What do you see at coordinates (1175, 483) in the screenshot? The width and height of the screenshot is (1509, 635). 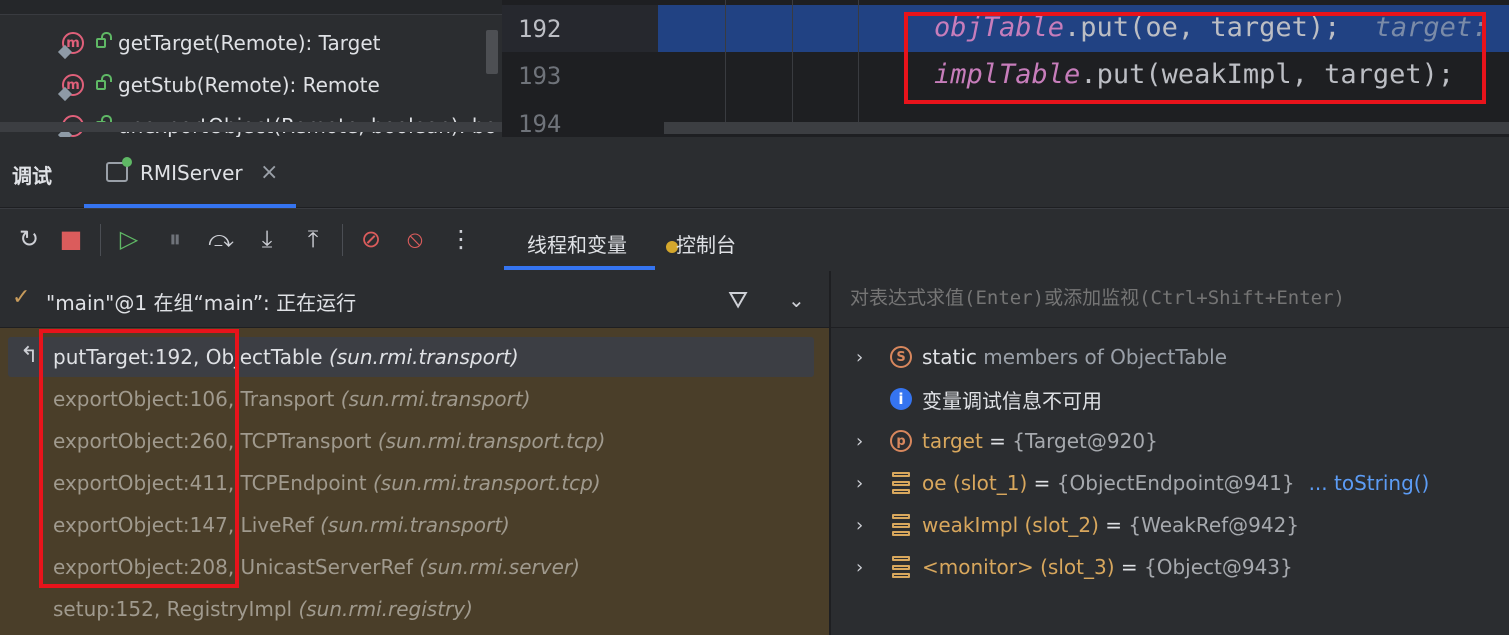 I see `variable-value: {ObjectEndpoint@941}` at bounding box center [1175, 483].